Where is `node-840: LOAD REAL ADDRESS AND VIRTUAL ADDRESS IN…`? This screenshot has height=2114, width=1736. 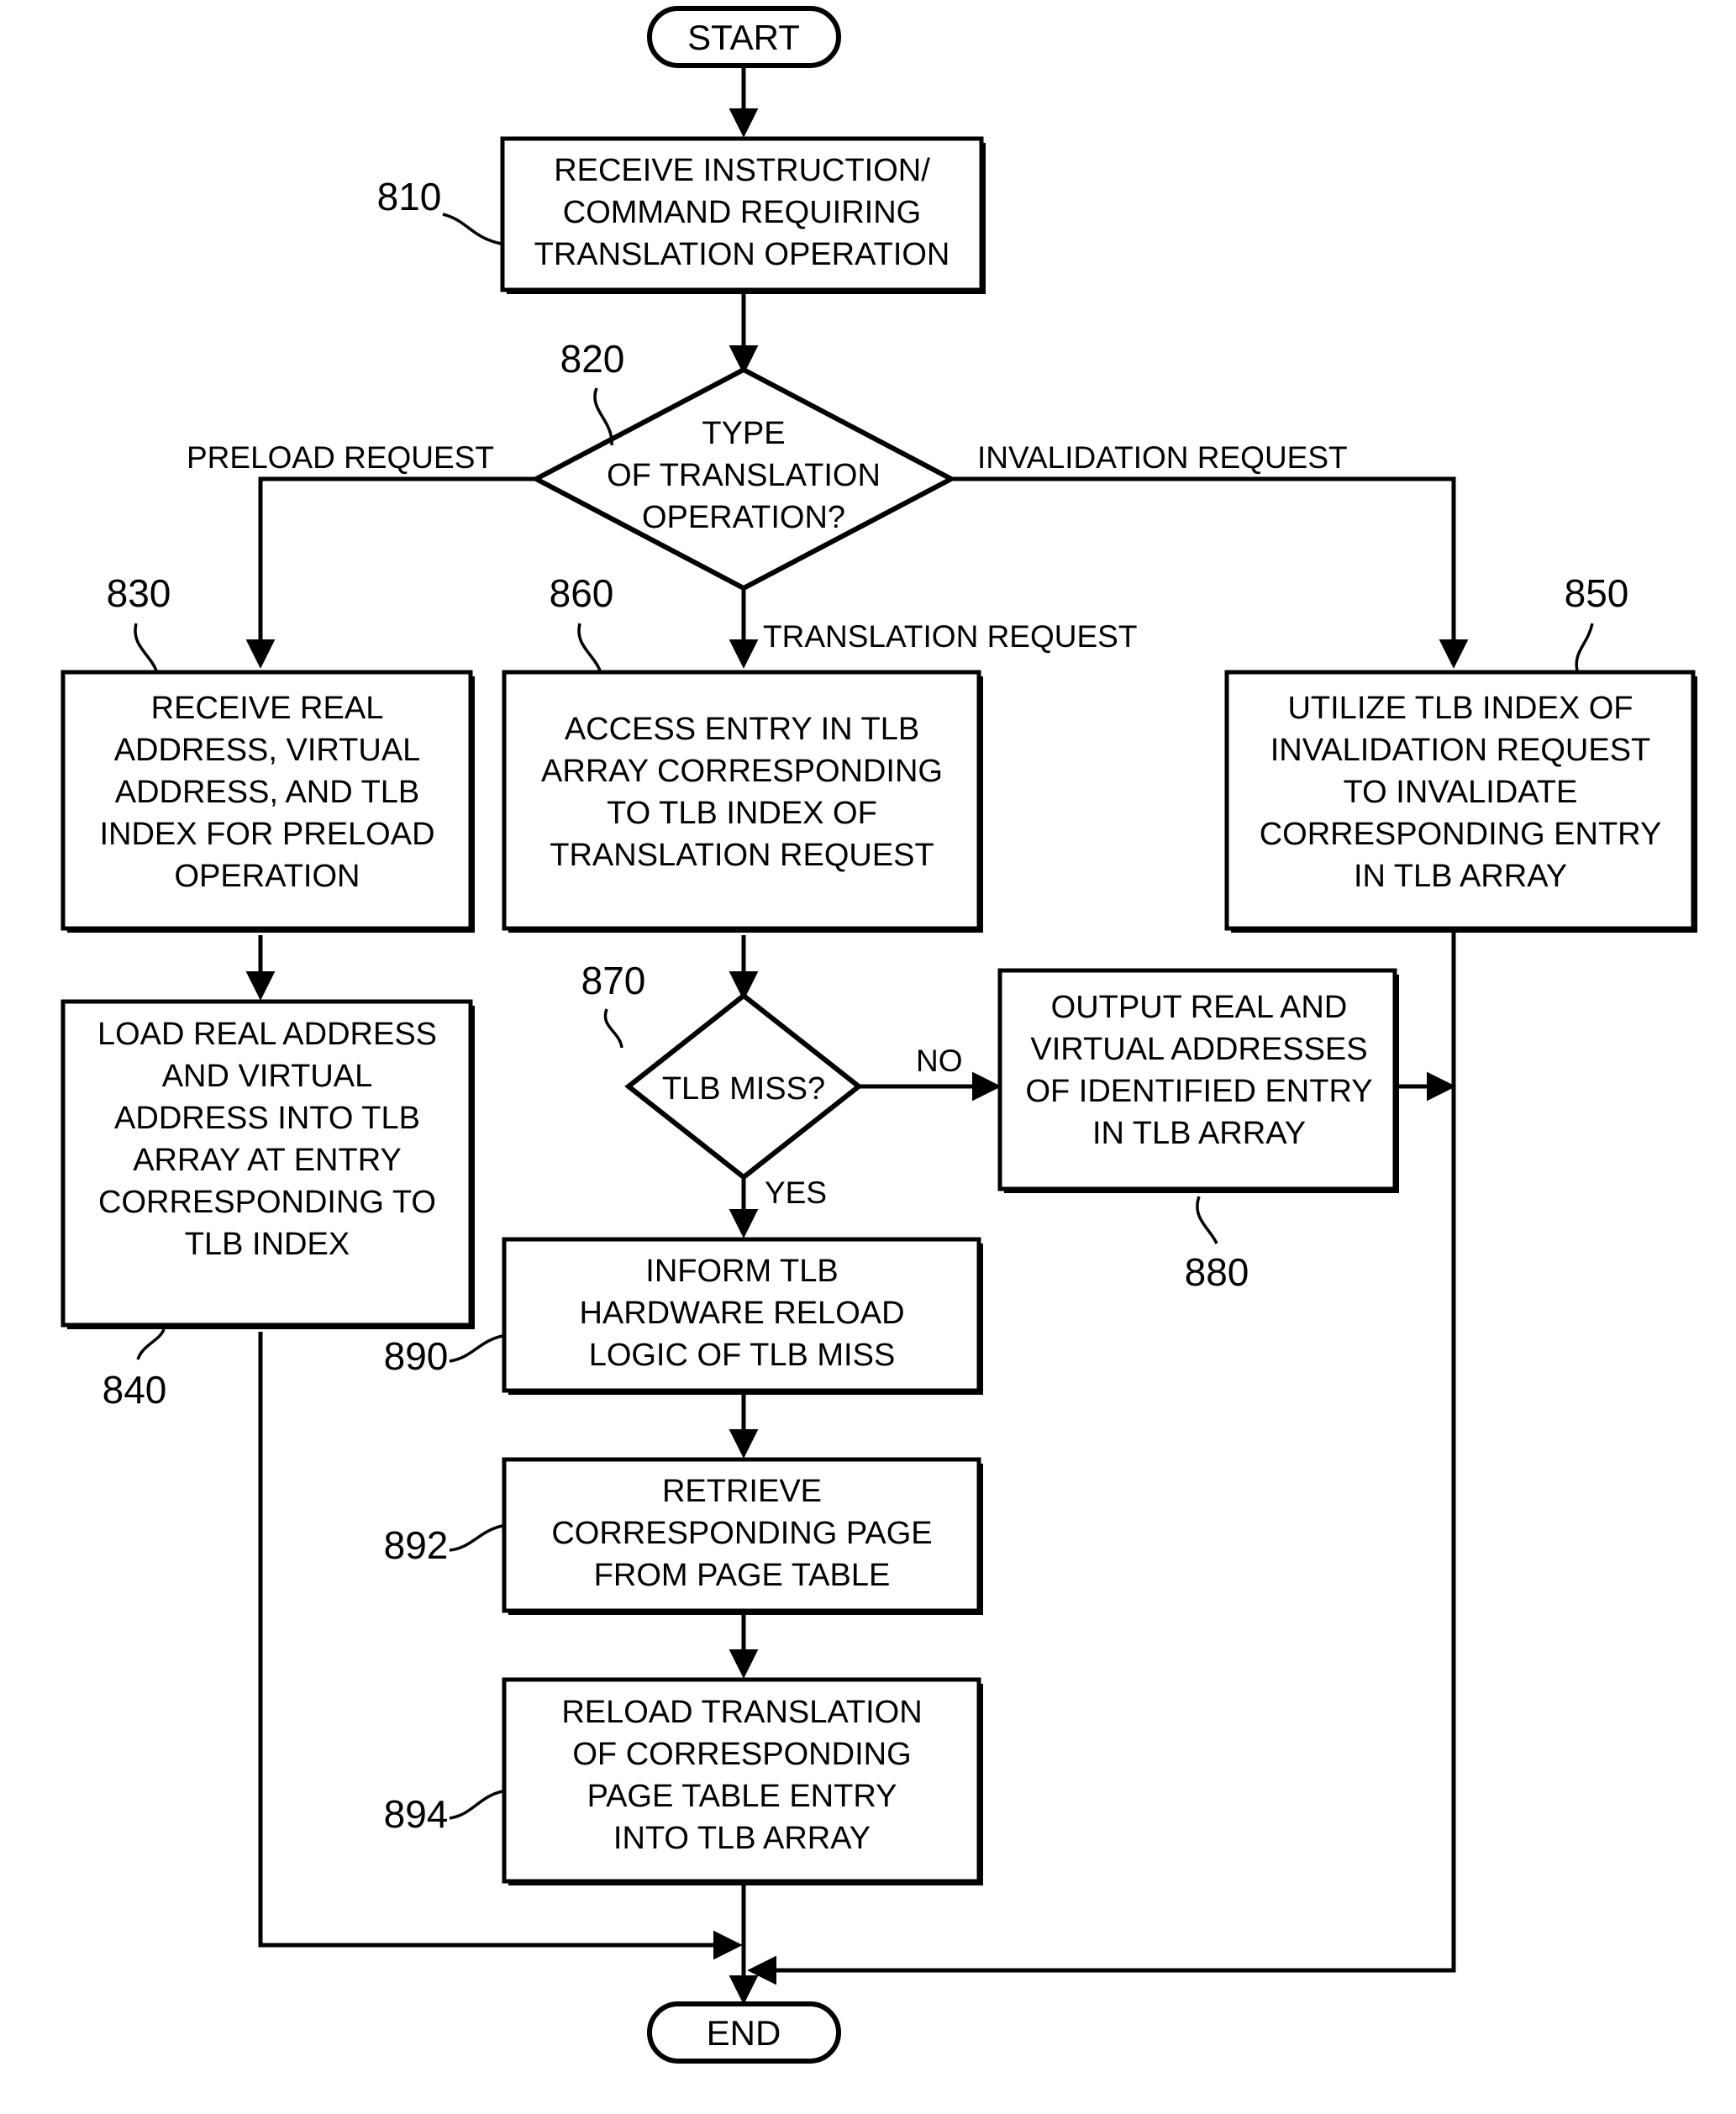
node-840: LOAD REAL ADDRESS AND VIRTUAL ADDRESS IN… is located at coordinates (267, 1164).